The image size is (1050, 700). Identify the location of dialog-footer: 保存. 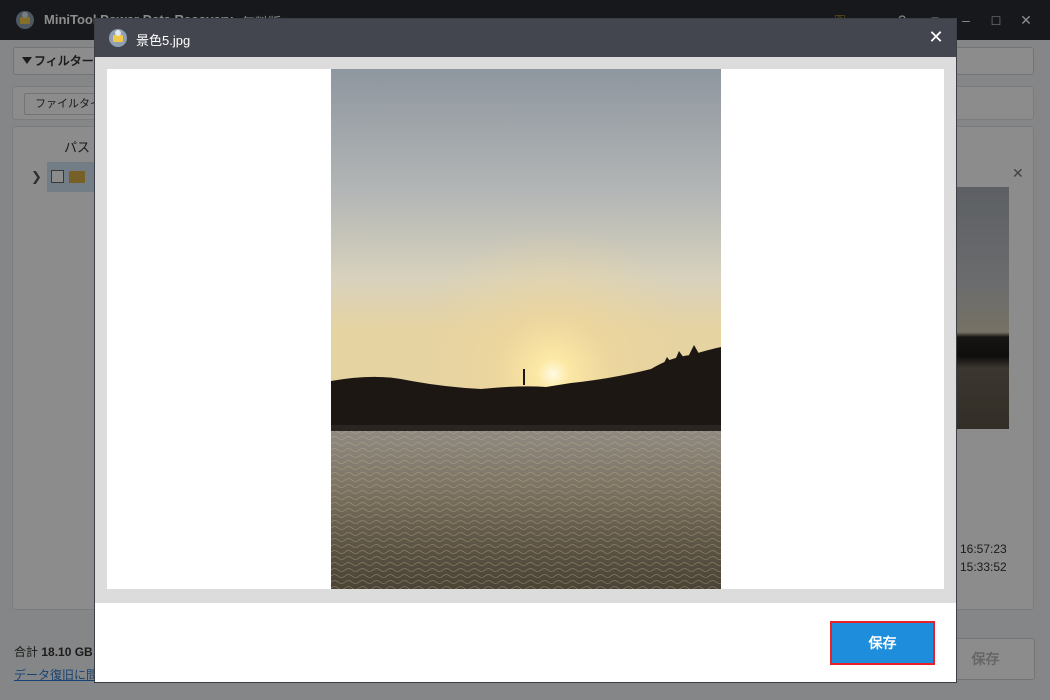
(525, 642).